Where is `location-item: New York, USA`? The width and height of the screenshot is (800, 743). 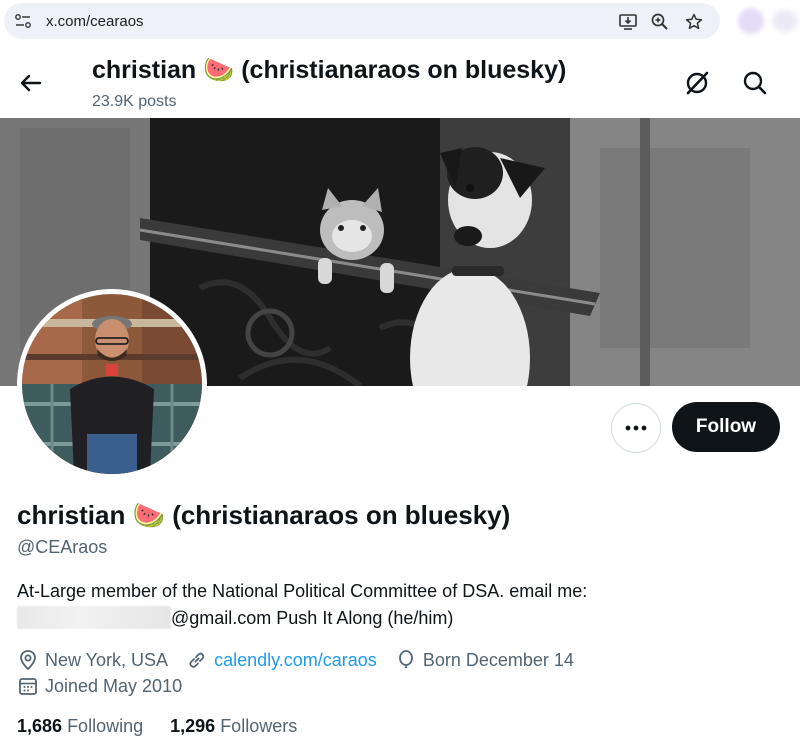
location-item: New York, USA is located at coordinates (92, 660).